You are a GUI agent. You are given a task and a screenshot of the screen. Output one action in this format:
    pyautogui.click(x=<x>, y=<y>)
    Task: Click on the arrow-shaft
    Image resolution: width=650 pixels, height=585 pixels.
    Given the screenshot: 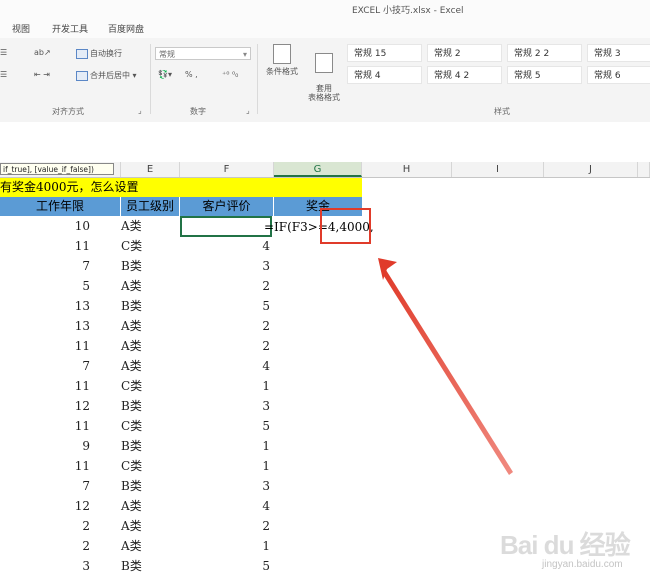 What is the action you would take?
    pyautogui.click(x=447, y=372)
    